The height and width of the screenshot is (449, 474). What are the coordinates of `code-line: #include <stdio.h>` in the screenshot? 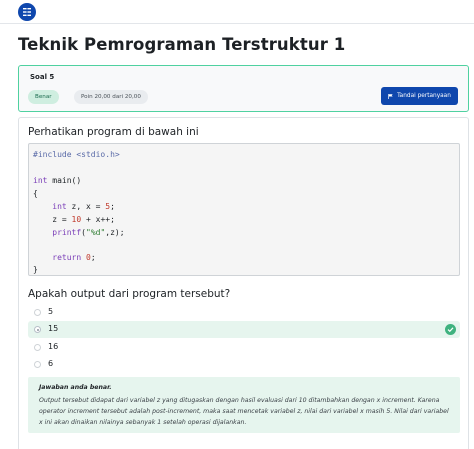 It's located at (76, 154).